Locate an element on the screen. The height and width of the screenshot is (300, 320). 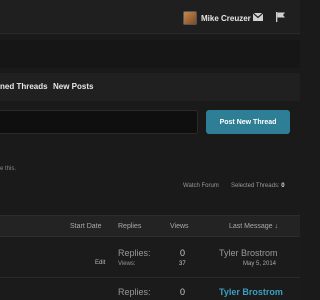
views-label: Views: is located at coordinates (127, 264).